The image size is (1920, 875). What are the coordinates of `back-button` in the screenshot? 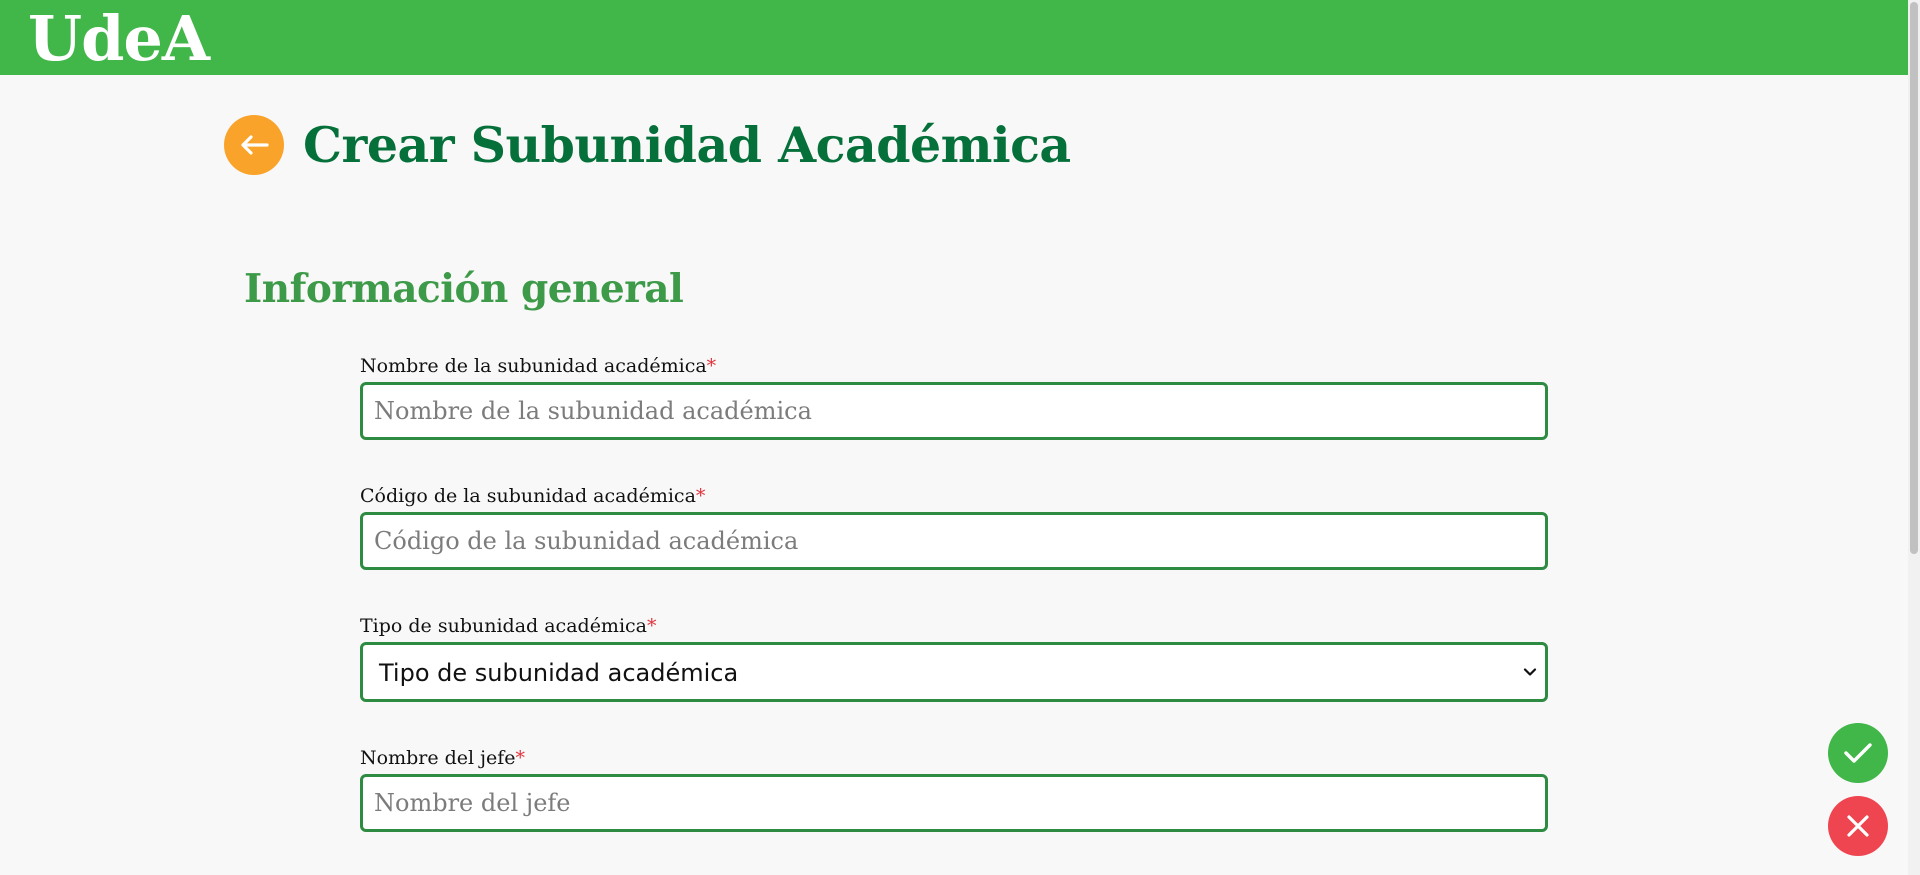 It's located at (254, 145).